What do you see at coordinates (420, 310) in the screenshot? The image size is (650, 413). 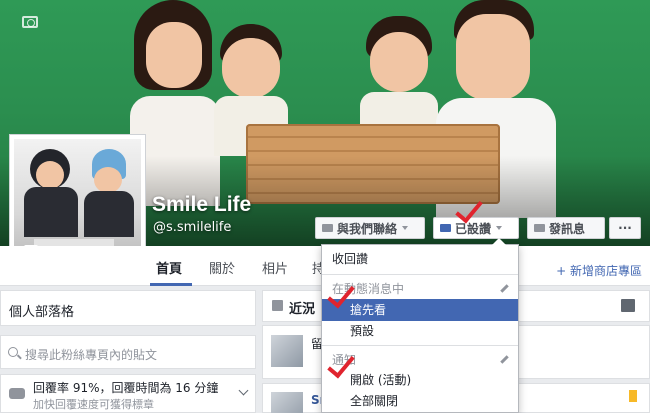 I see `menu-item-see-first: 搶先看` at bounding box center [420, 310].